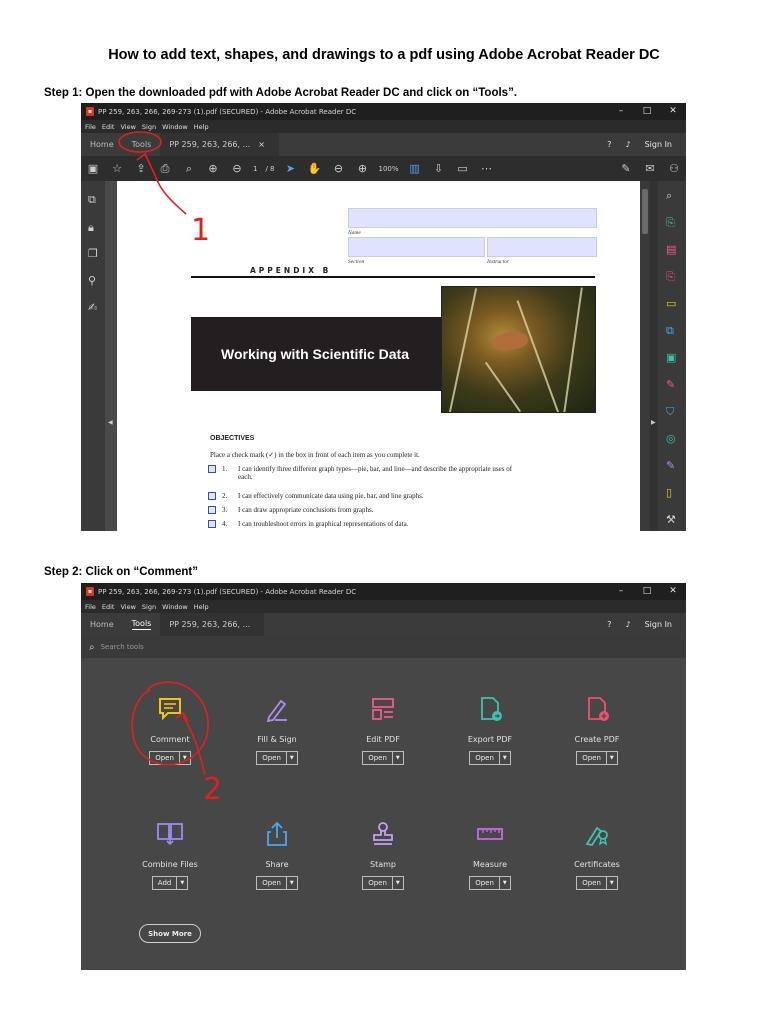 This screenshot has width=768, height=1024. Describe the element at coordinates (490, 727) in the screenshot. I see `tool-export-pdf: Export PDF Open ▼` at that location.